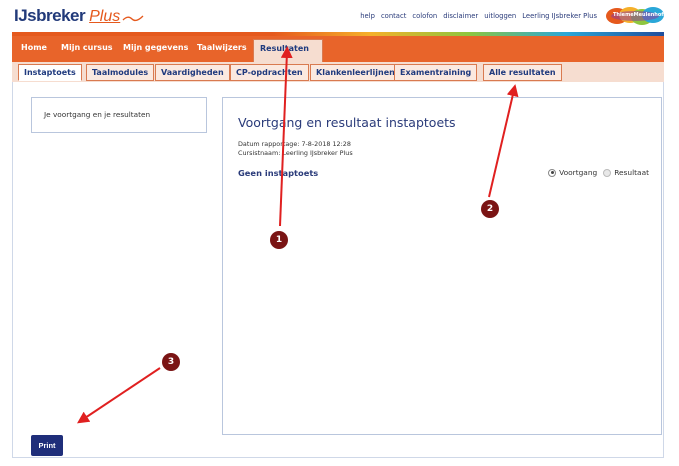  I want to click on print-button: Print, so click(47, 445).